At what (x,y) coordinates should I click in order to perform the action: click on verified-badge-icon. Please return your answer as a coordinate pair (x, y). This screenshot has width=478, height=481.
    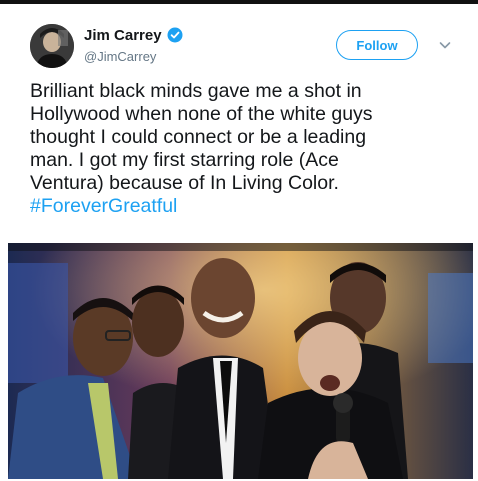
    Looking at the image, I should click on (175, 35).